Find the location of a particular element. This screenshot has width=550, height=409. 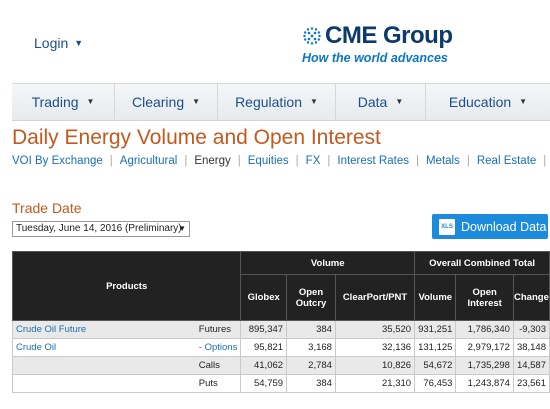

subnav-metals: Metals is located at coordinates (443, 161).